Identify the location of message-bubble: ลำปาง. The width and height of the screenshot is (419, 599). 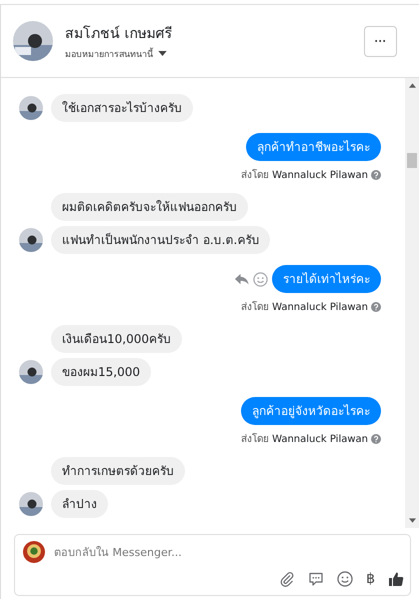
(79, 504).